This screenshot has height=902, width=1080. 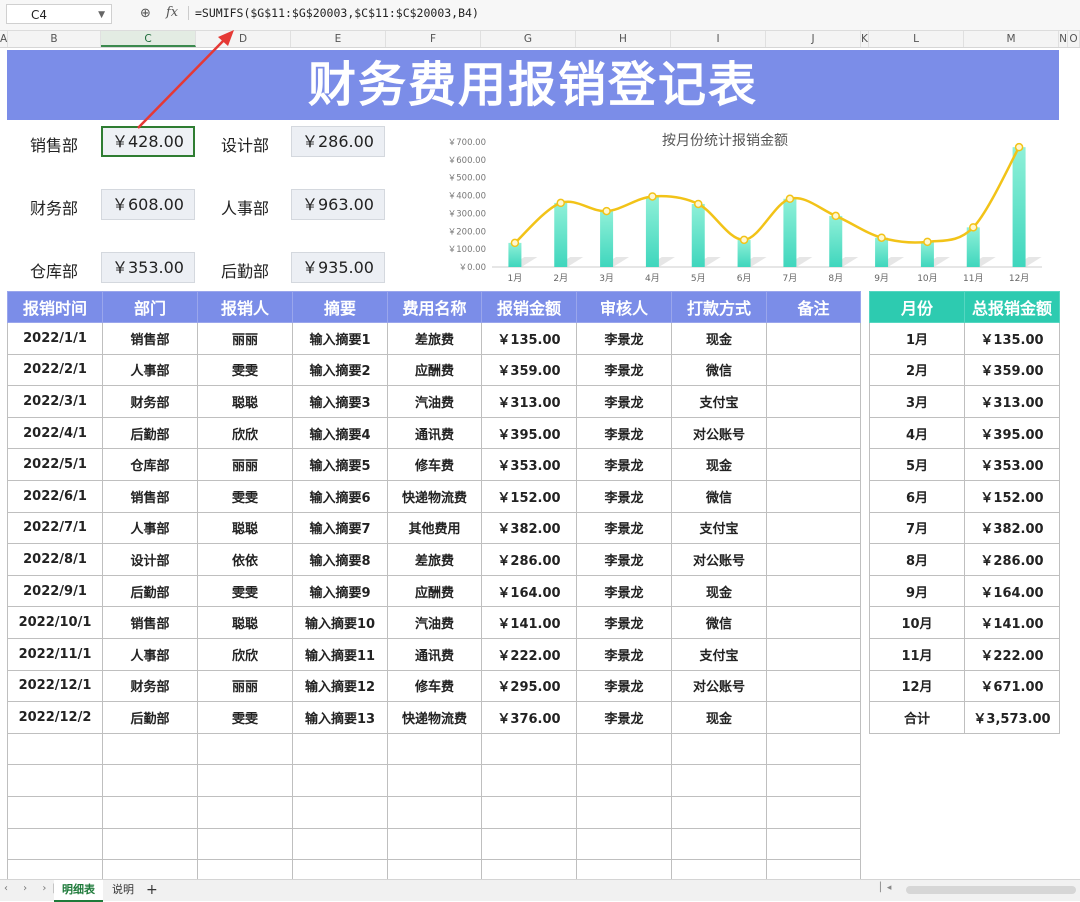 I want to click on column-header-l: L, so click(x=916, y=39).